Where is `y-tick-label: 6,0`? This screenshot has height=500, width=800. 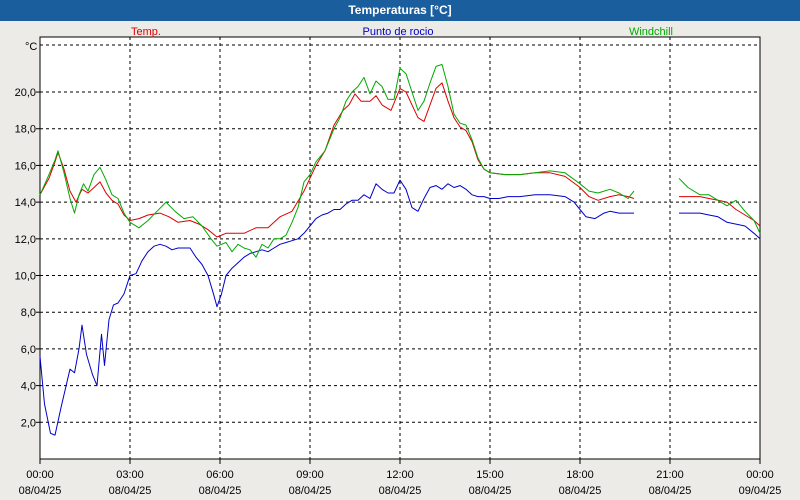 y-tick-label: 6,0 is located at coordinates (28, 350).